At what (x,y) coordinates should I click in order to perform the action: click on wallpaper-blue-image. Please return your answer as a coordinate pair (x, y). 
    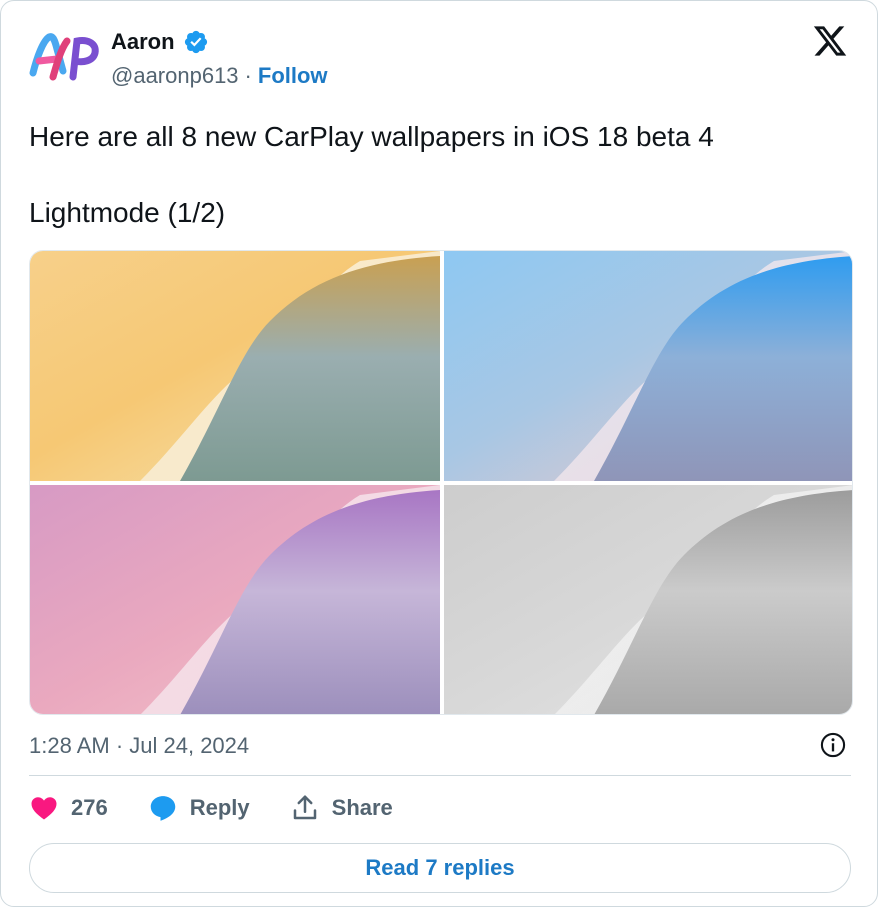
    Looking at the image, I should click on (648, 366).